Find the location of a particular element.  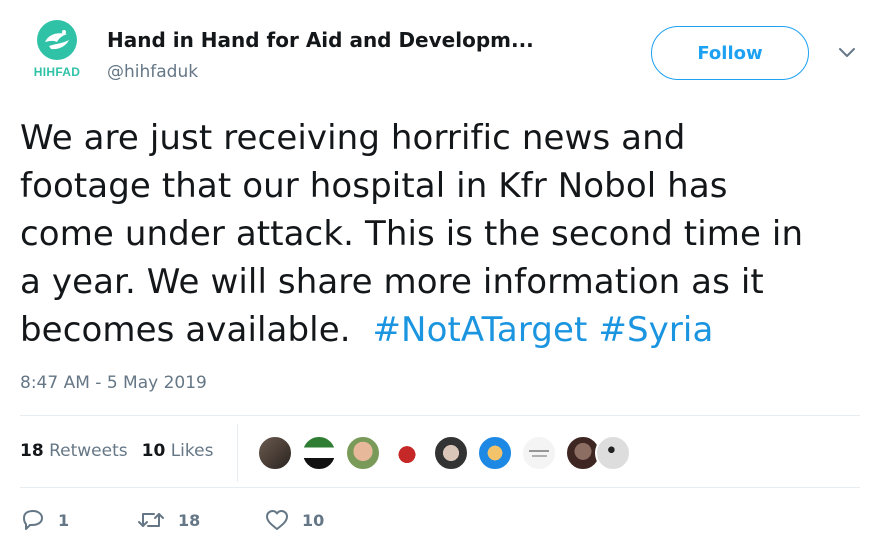

like-button: 10 is located at coordinates (294, 520).